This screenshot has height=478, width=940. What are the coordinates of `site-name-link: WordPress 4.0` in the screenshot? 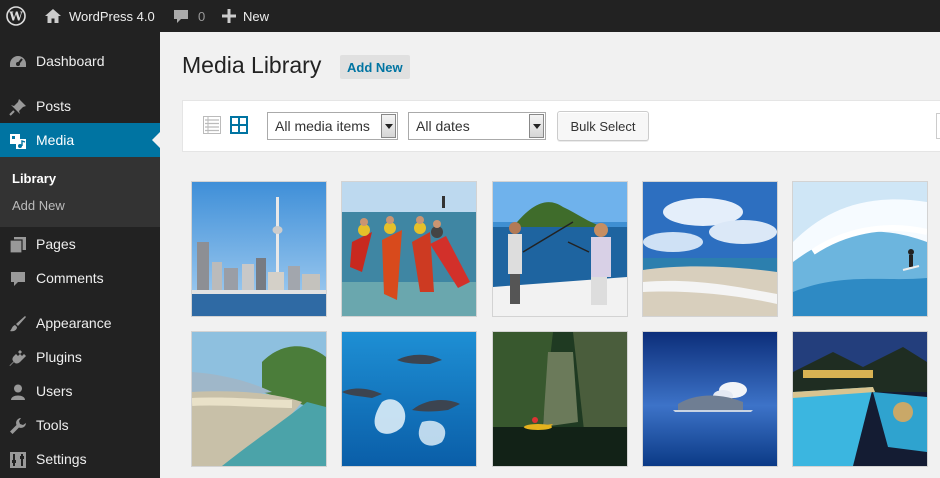 It's located at (99, 16).